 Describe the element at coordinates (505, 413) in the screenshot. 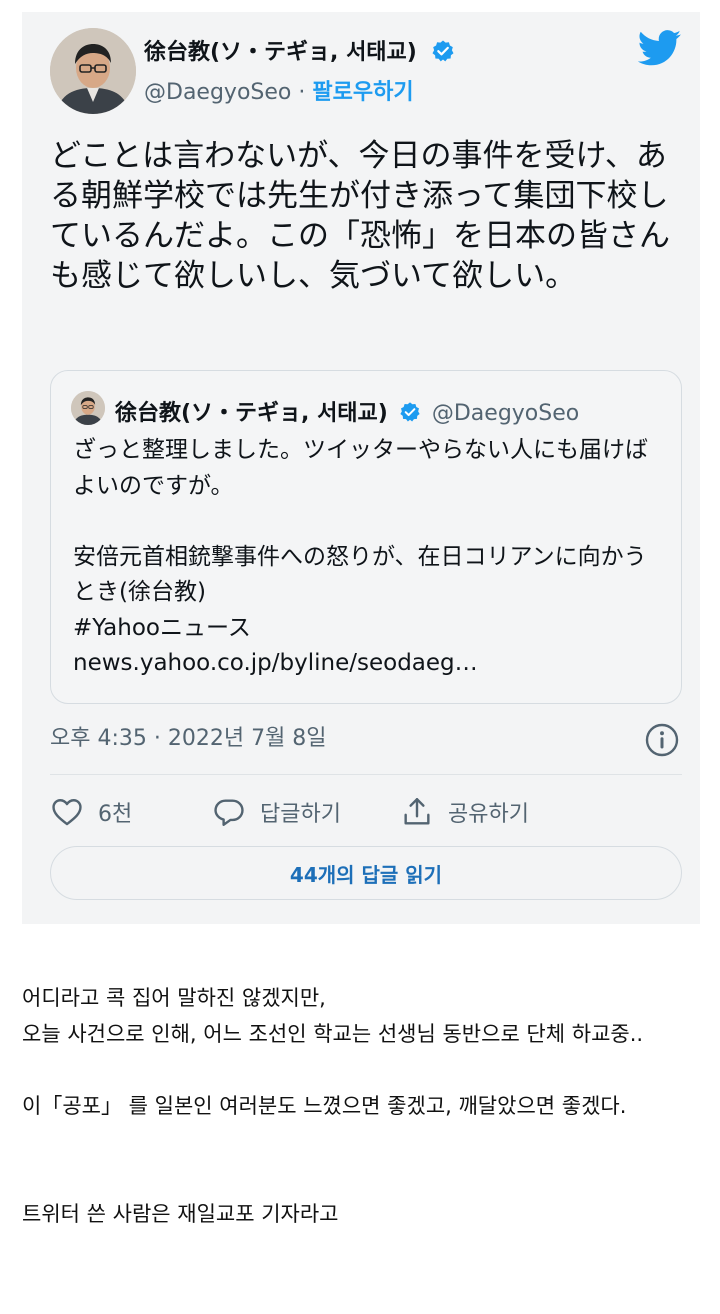

I see `quoted-author-handle: @DaegyoSeo` at that location.